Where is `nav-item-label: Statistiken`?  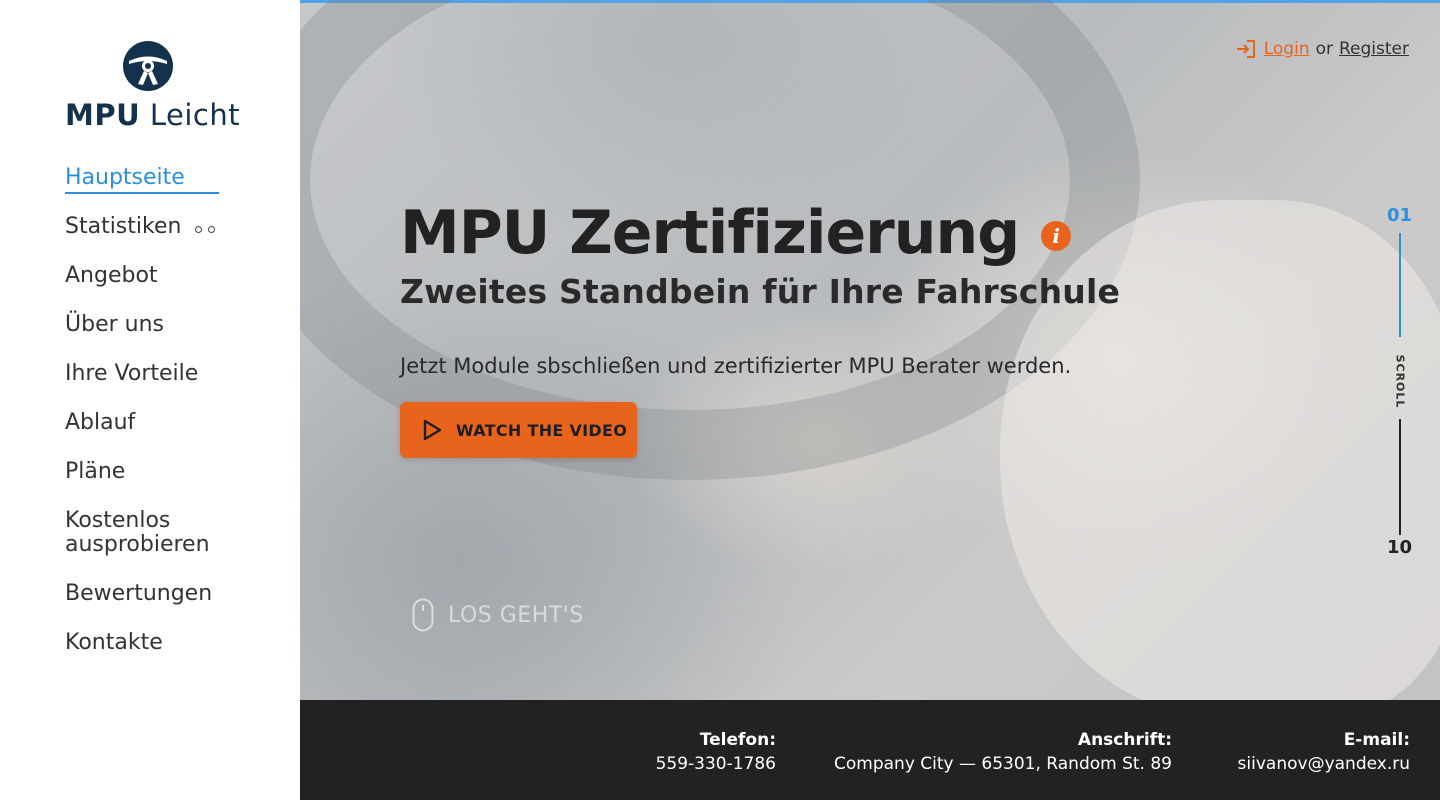
nav-item-label: Statistiken is located at coordinates (123, 226).